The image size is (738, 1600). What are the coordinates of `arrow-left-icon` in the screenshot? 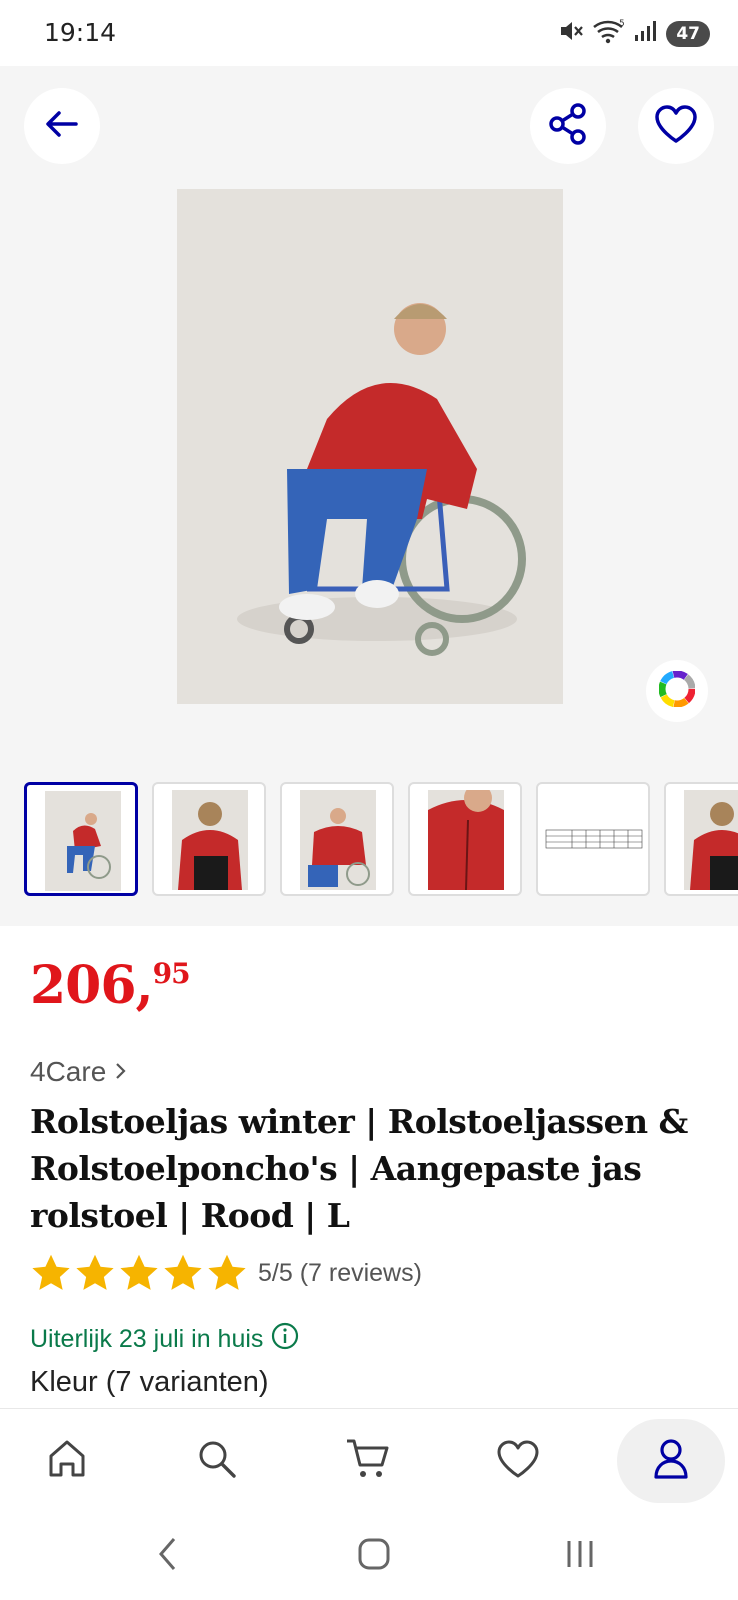 It's located at (62, 126).